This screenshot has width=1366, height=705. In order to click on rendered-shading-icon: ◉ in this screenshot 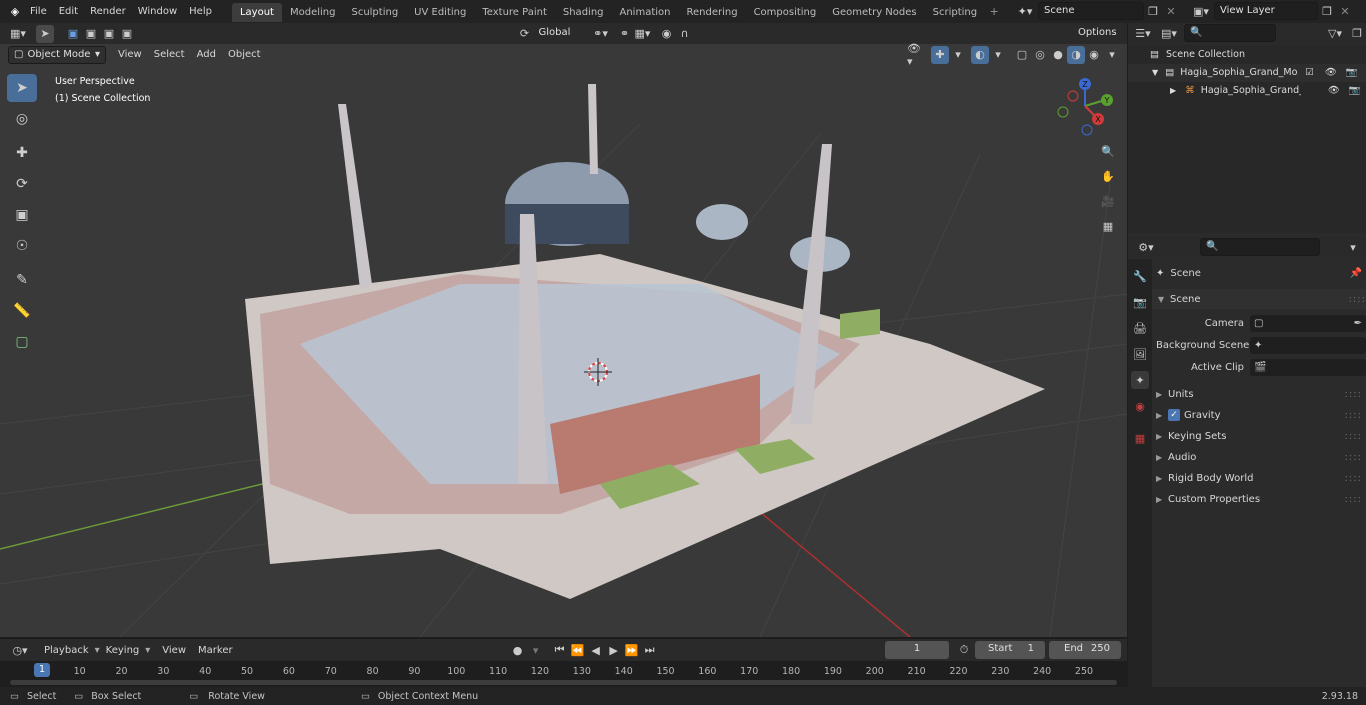, I will do `click(1094, 55)`.